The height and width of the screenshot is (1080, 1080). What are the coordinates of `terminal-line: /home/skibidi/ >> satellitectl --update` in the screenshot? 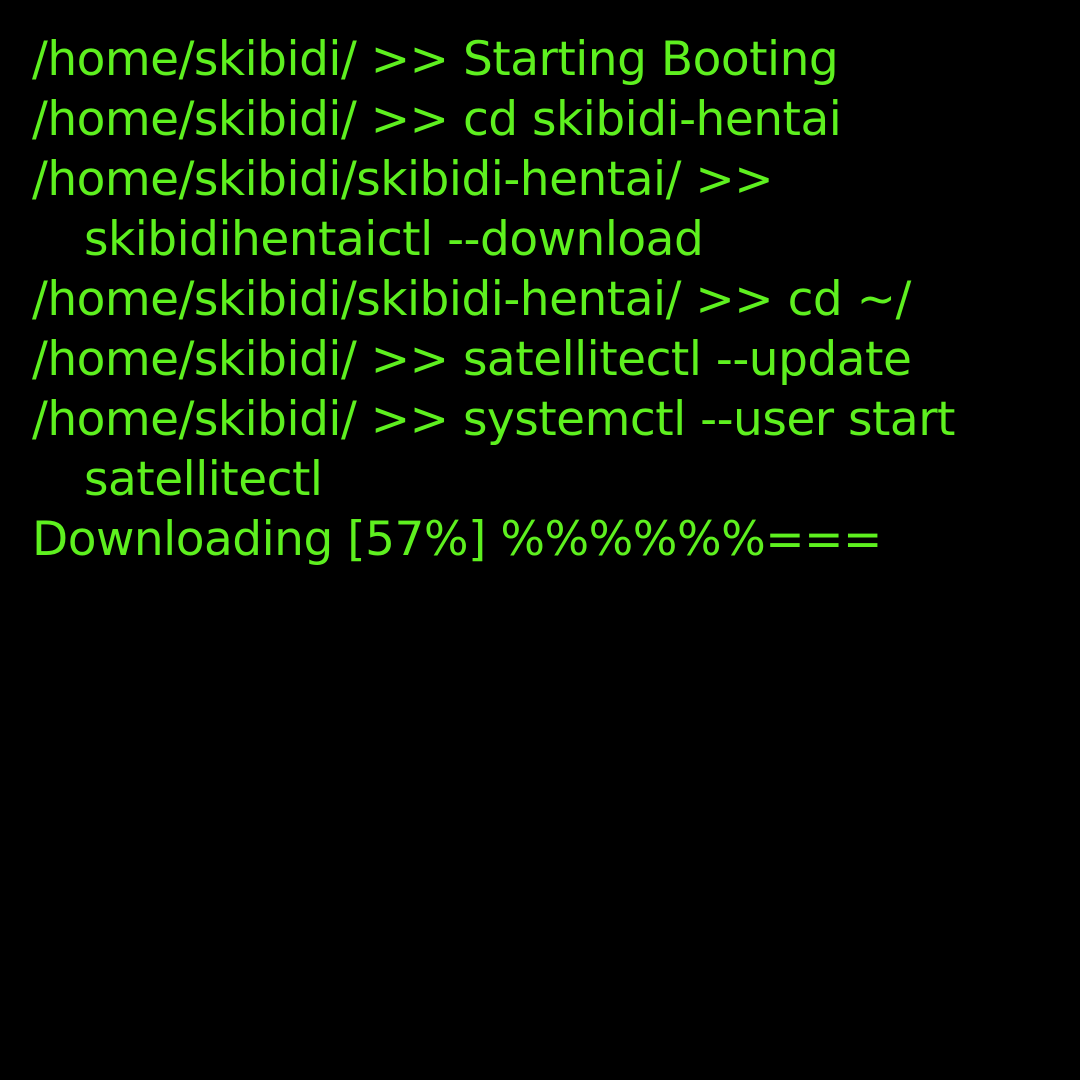 It's located at (547, 360).